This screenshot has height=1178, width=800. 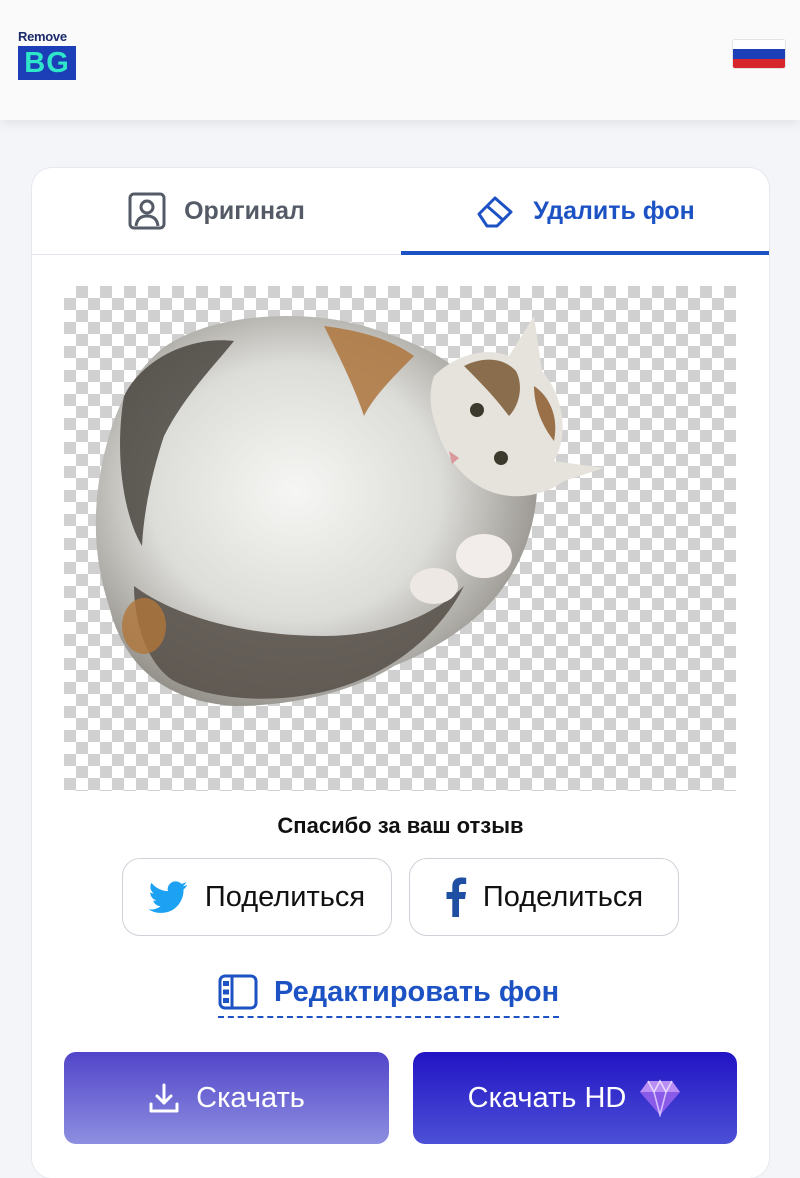 I want to click on portrait-icon, so click(x=147, y=211).